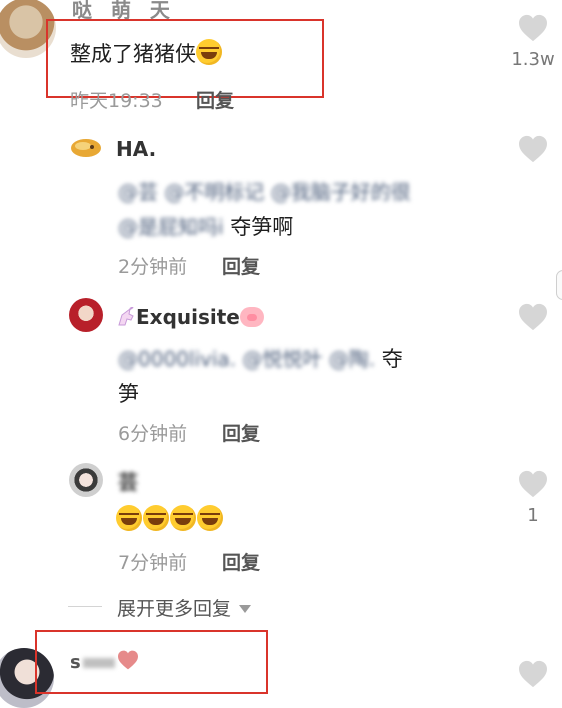 The height and width of the screenshot is (708, 562). Describe the element at coordinates (116, 101) in the screenshot. I see `comment-time: 昨天19:33` at that location.